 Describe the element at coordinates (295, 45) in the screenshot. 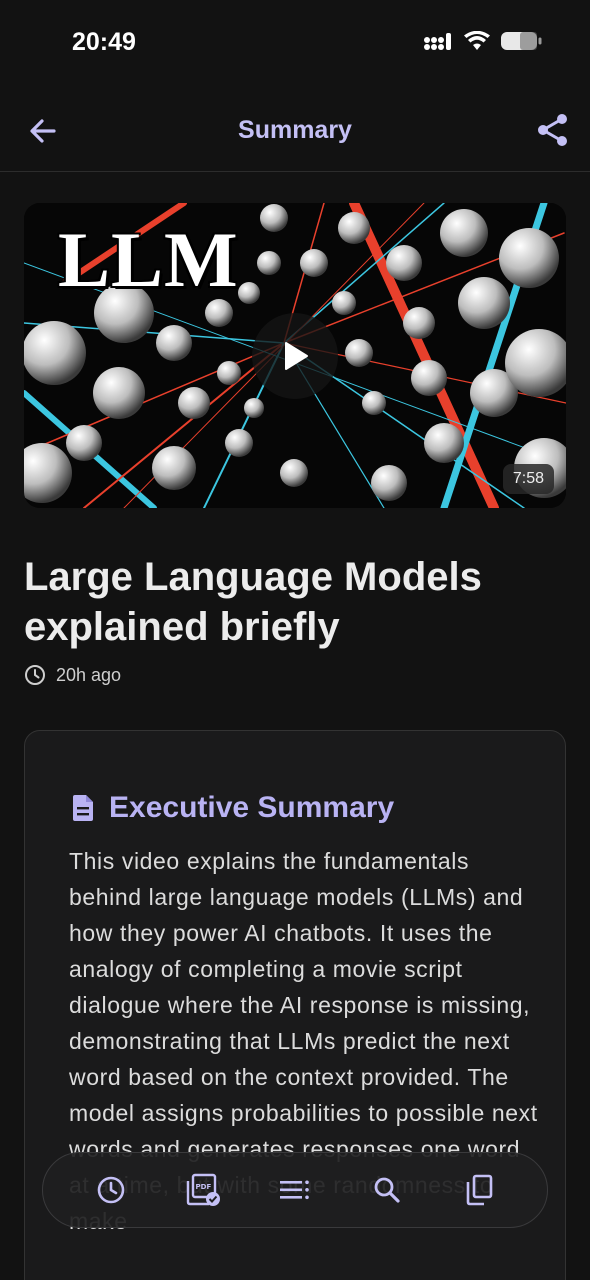

I see `status-bar: 20:49` at that location.